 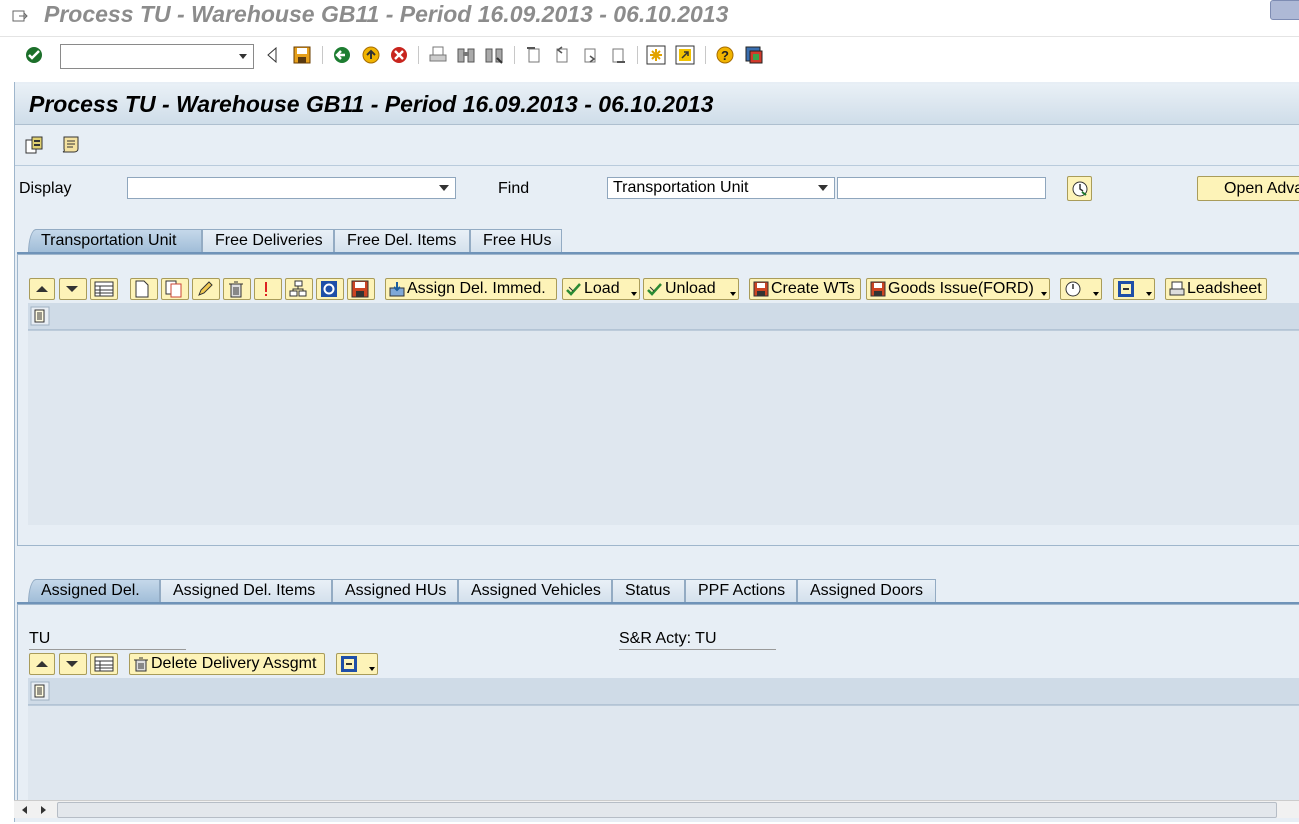 I want to click on display-dropdown, so click(x=291, y=188).